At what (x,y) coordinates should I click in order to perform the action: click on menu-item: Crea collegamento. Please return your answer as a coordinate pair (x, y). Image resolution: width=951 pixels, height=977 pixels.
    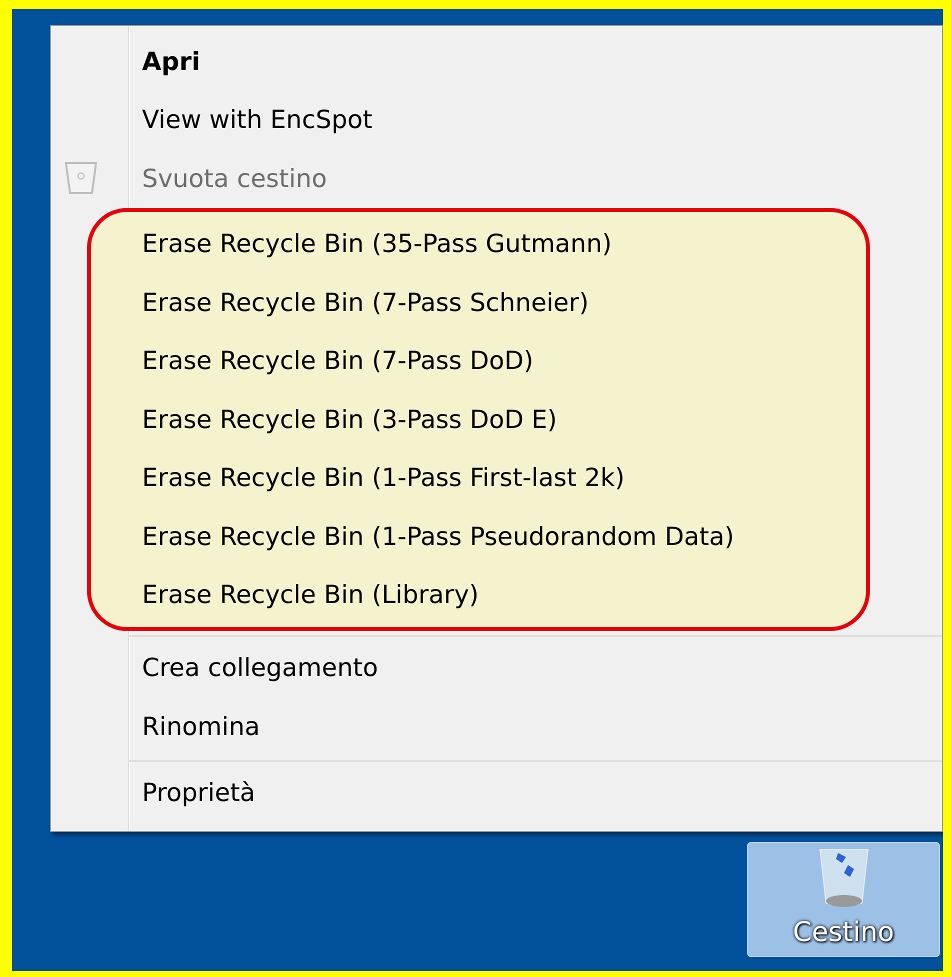
    Looking at the image, I should click on (535, 666).